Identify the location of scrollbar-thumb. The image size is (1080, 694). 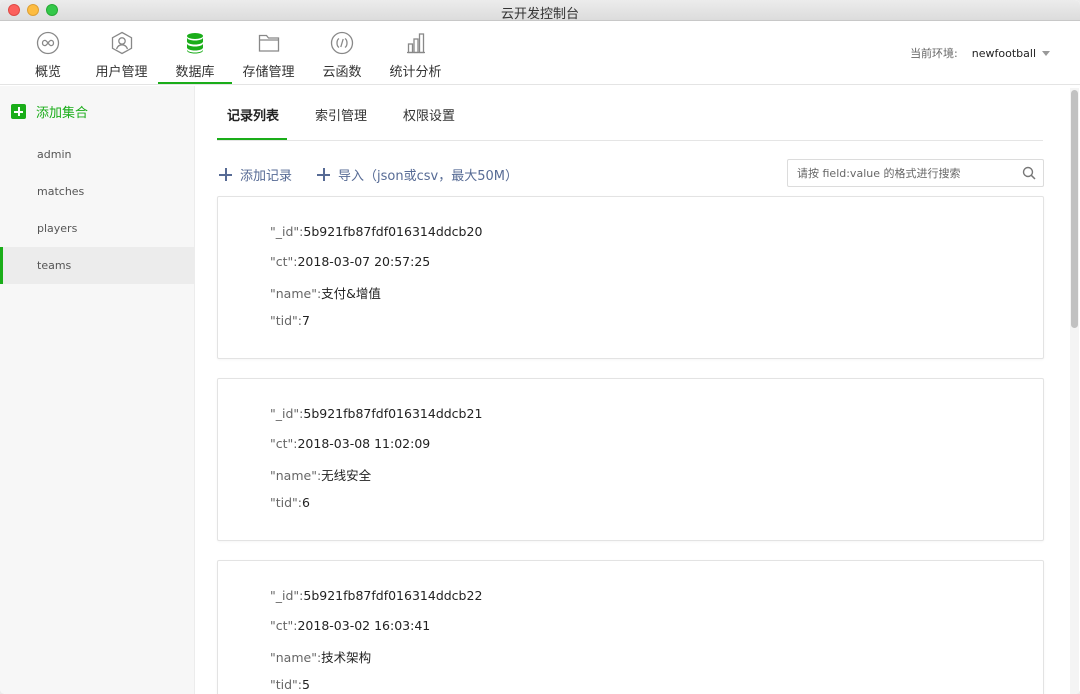
(1074, 209).